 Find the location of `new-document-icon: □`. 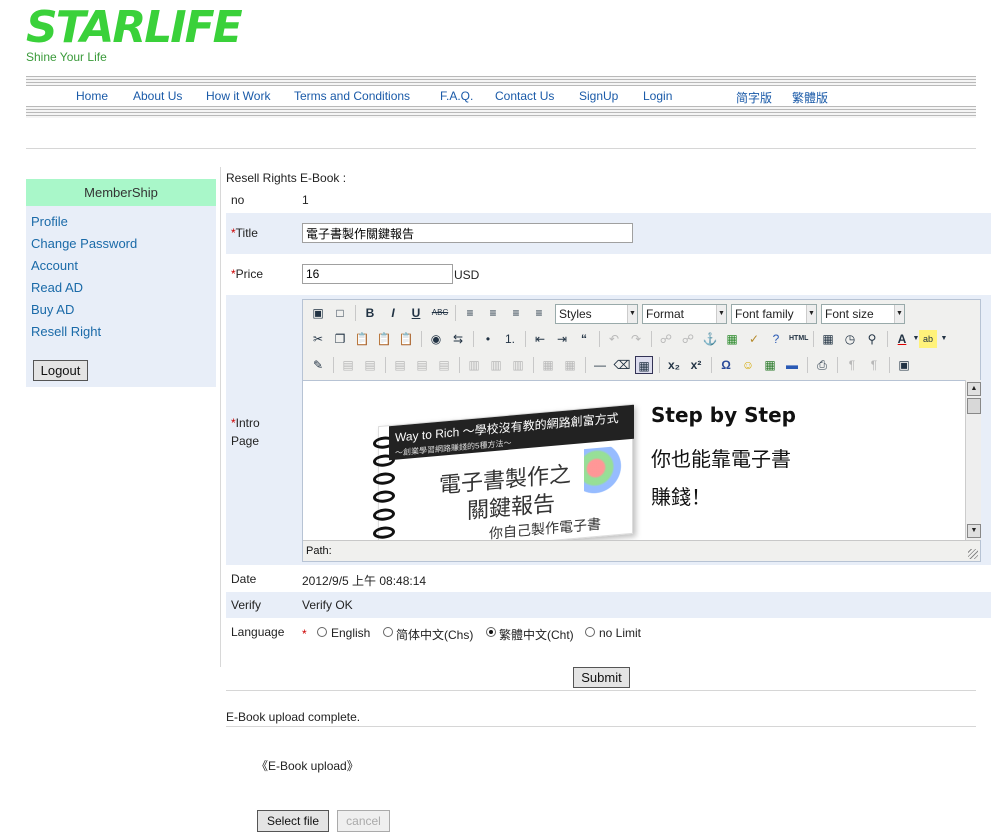

new-document-icon: □ is located at coordinates (340, 313).